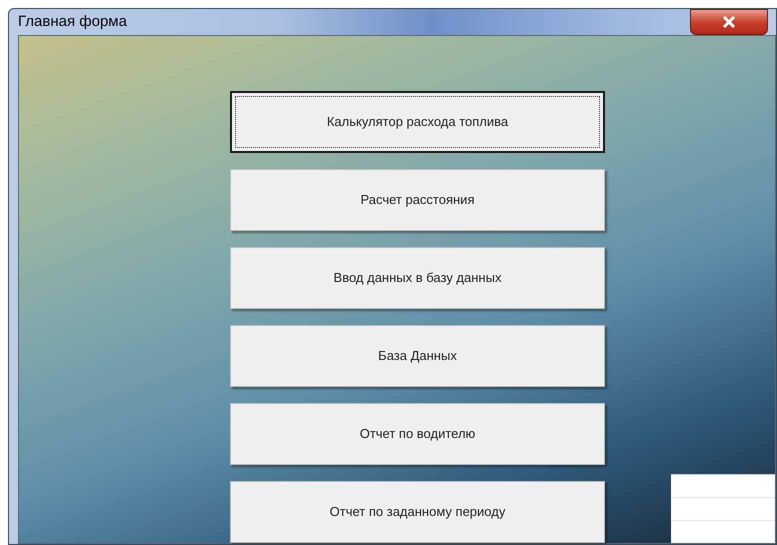 The height and width of the screenshot is (545, 777). Describe the element at coordinates (72, 22) in the screenshot. I see `window-title: Главная форма` at that location.